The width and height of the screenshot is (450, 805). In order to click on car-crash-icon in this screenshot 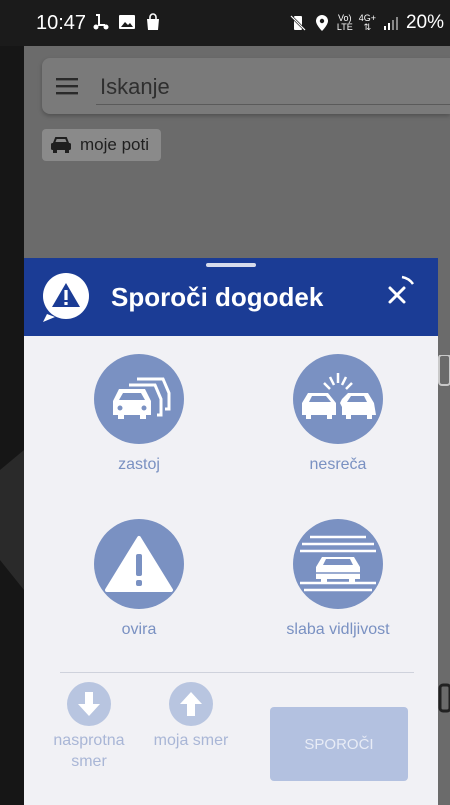, I will do `click(338, 399)`.